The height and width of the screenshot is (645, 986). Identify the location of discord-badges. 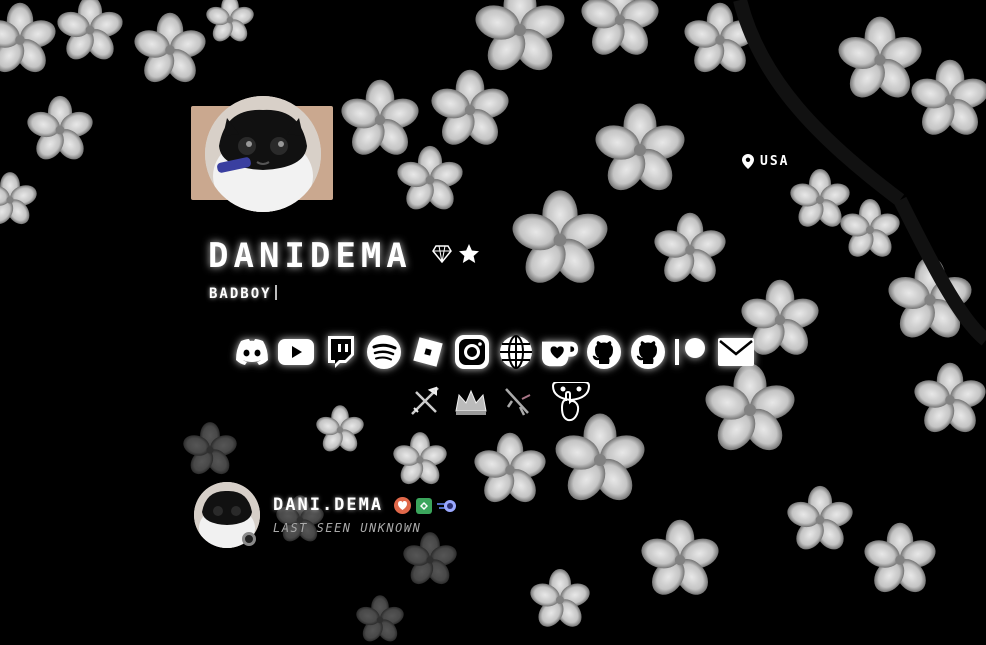
(425, 505).